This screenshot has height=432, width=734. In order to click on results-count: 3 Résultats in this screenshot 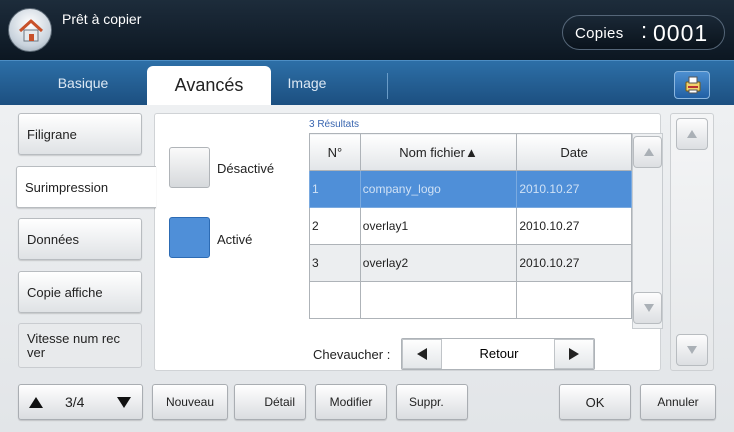, I will do `click(334, 124)`.